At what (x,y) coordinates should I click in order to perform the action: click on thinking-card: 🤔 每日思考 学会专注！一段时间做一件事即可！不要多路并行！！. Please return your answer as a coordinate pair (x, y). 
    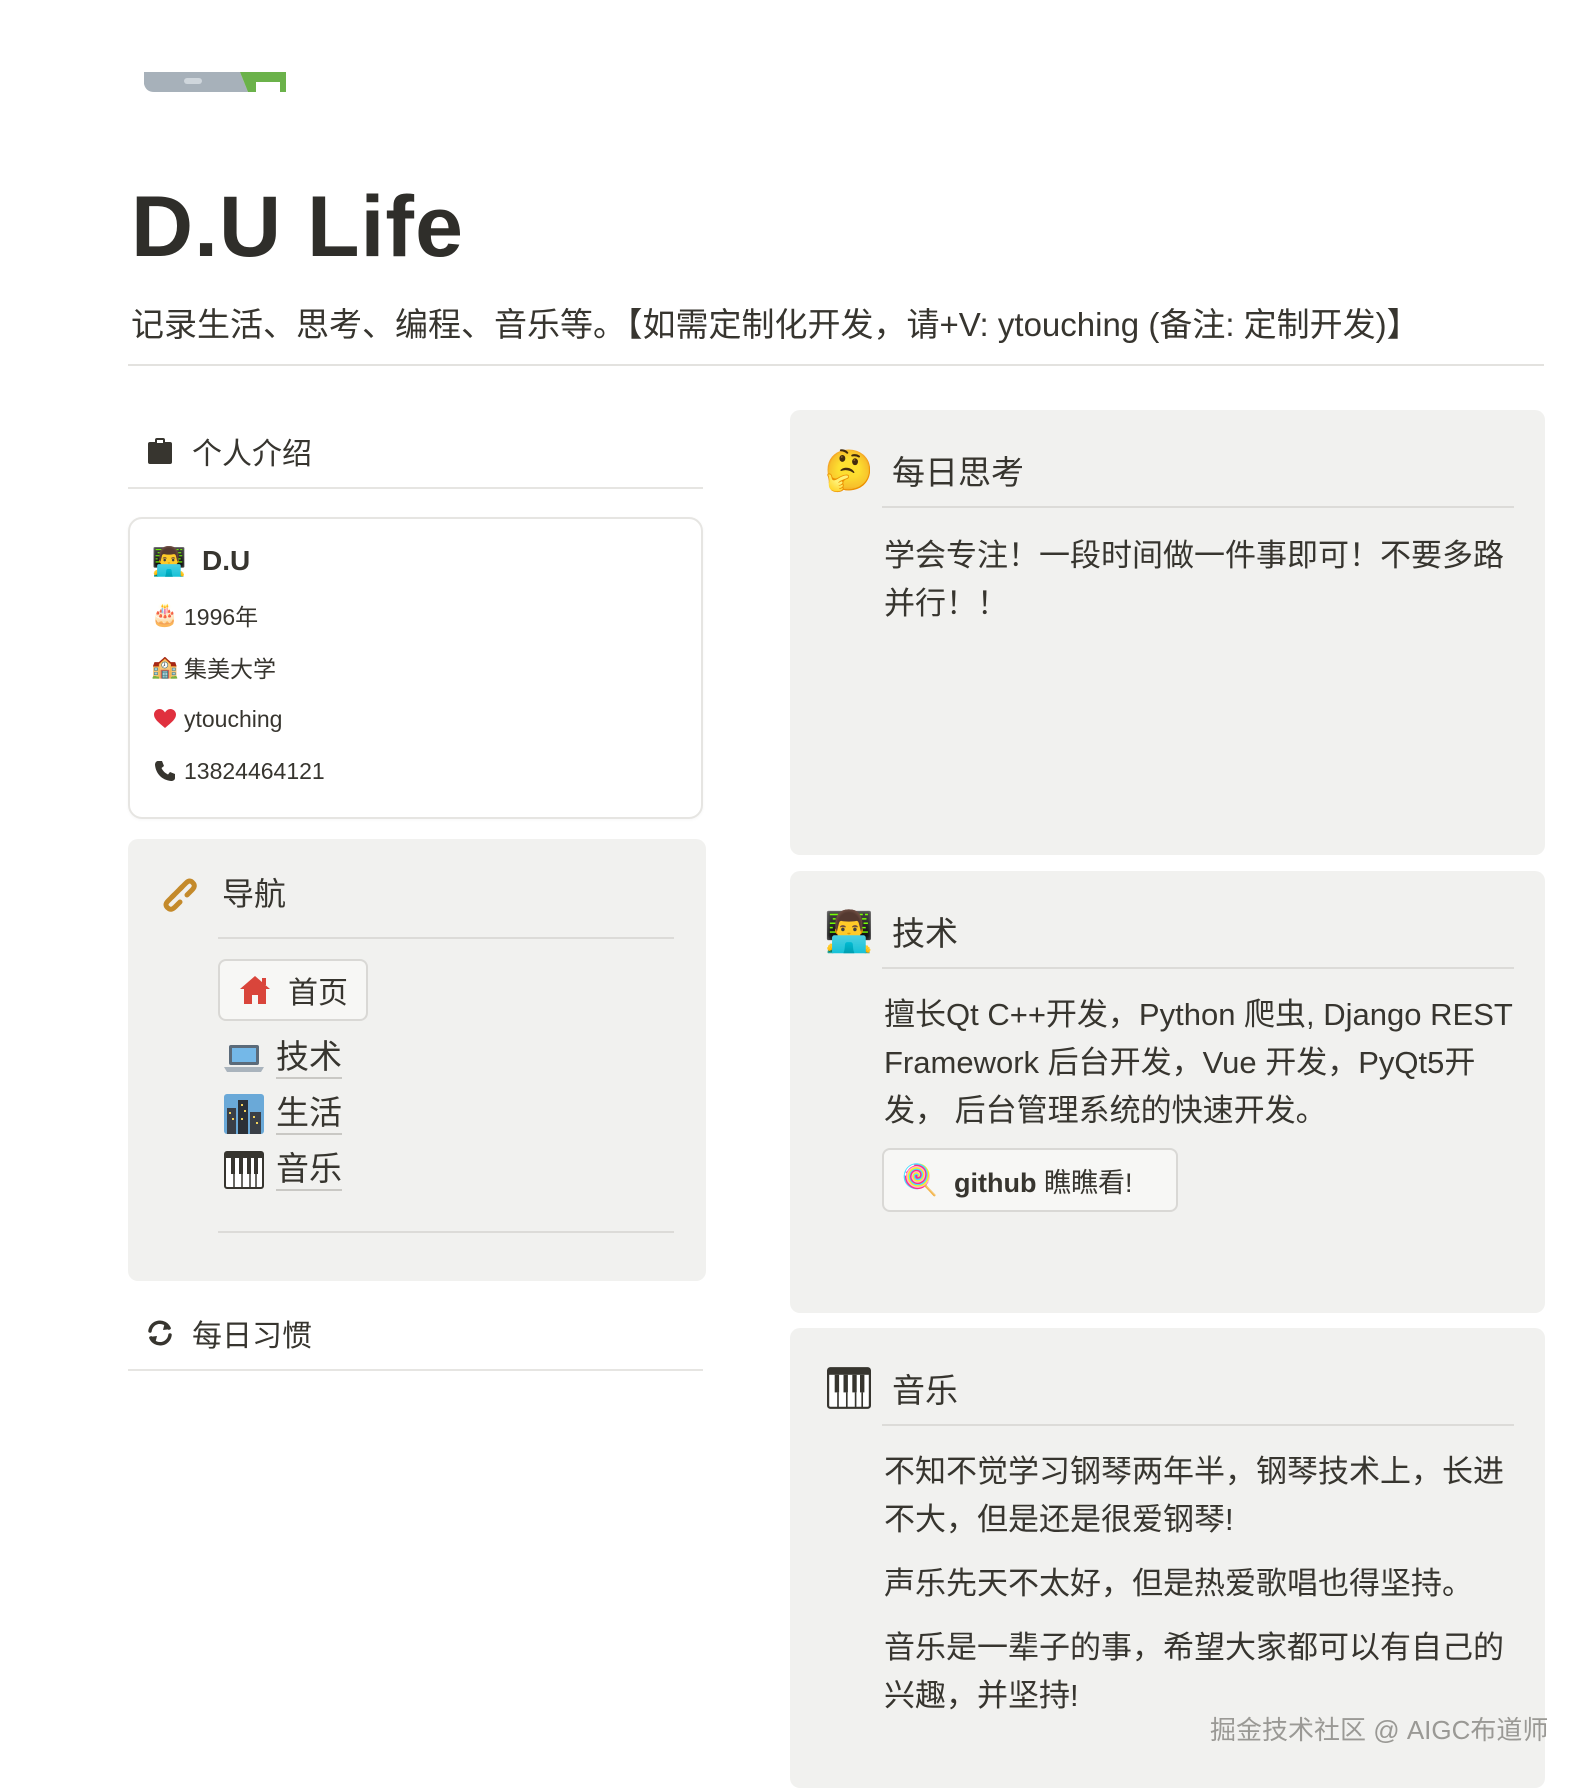
    Looking at the image, I should click on (1167, 632).